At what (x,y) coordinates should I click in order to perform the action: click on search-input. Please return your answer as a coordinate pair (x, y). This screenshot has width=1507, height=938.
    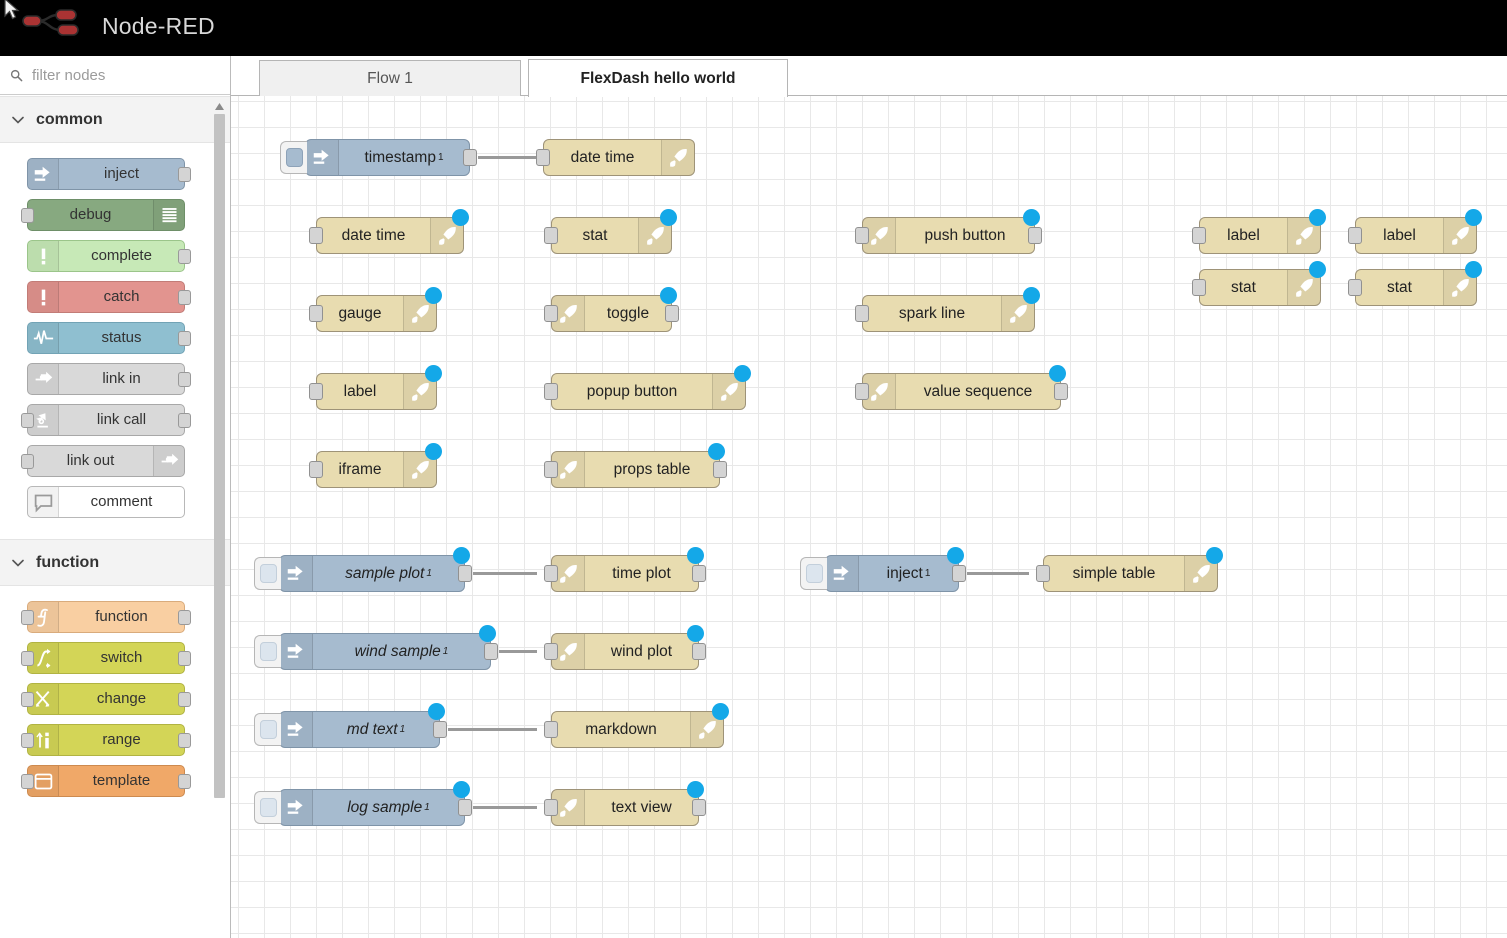
    Looking at the image, I should click on (120, 75).